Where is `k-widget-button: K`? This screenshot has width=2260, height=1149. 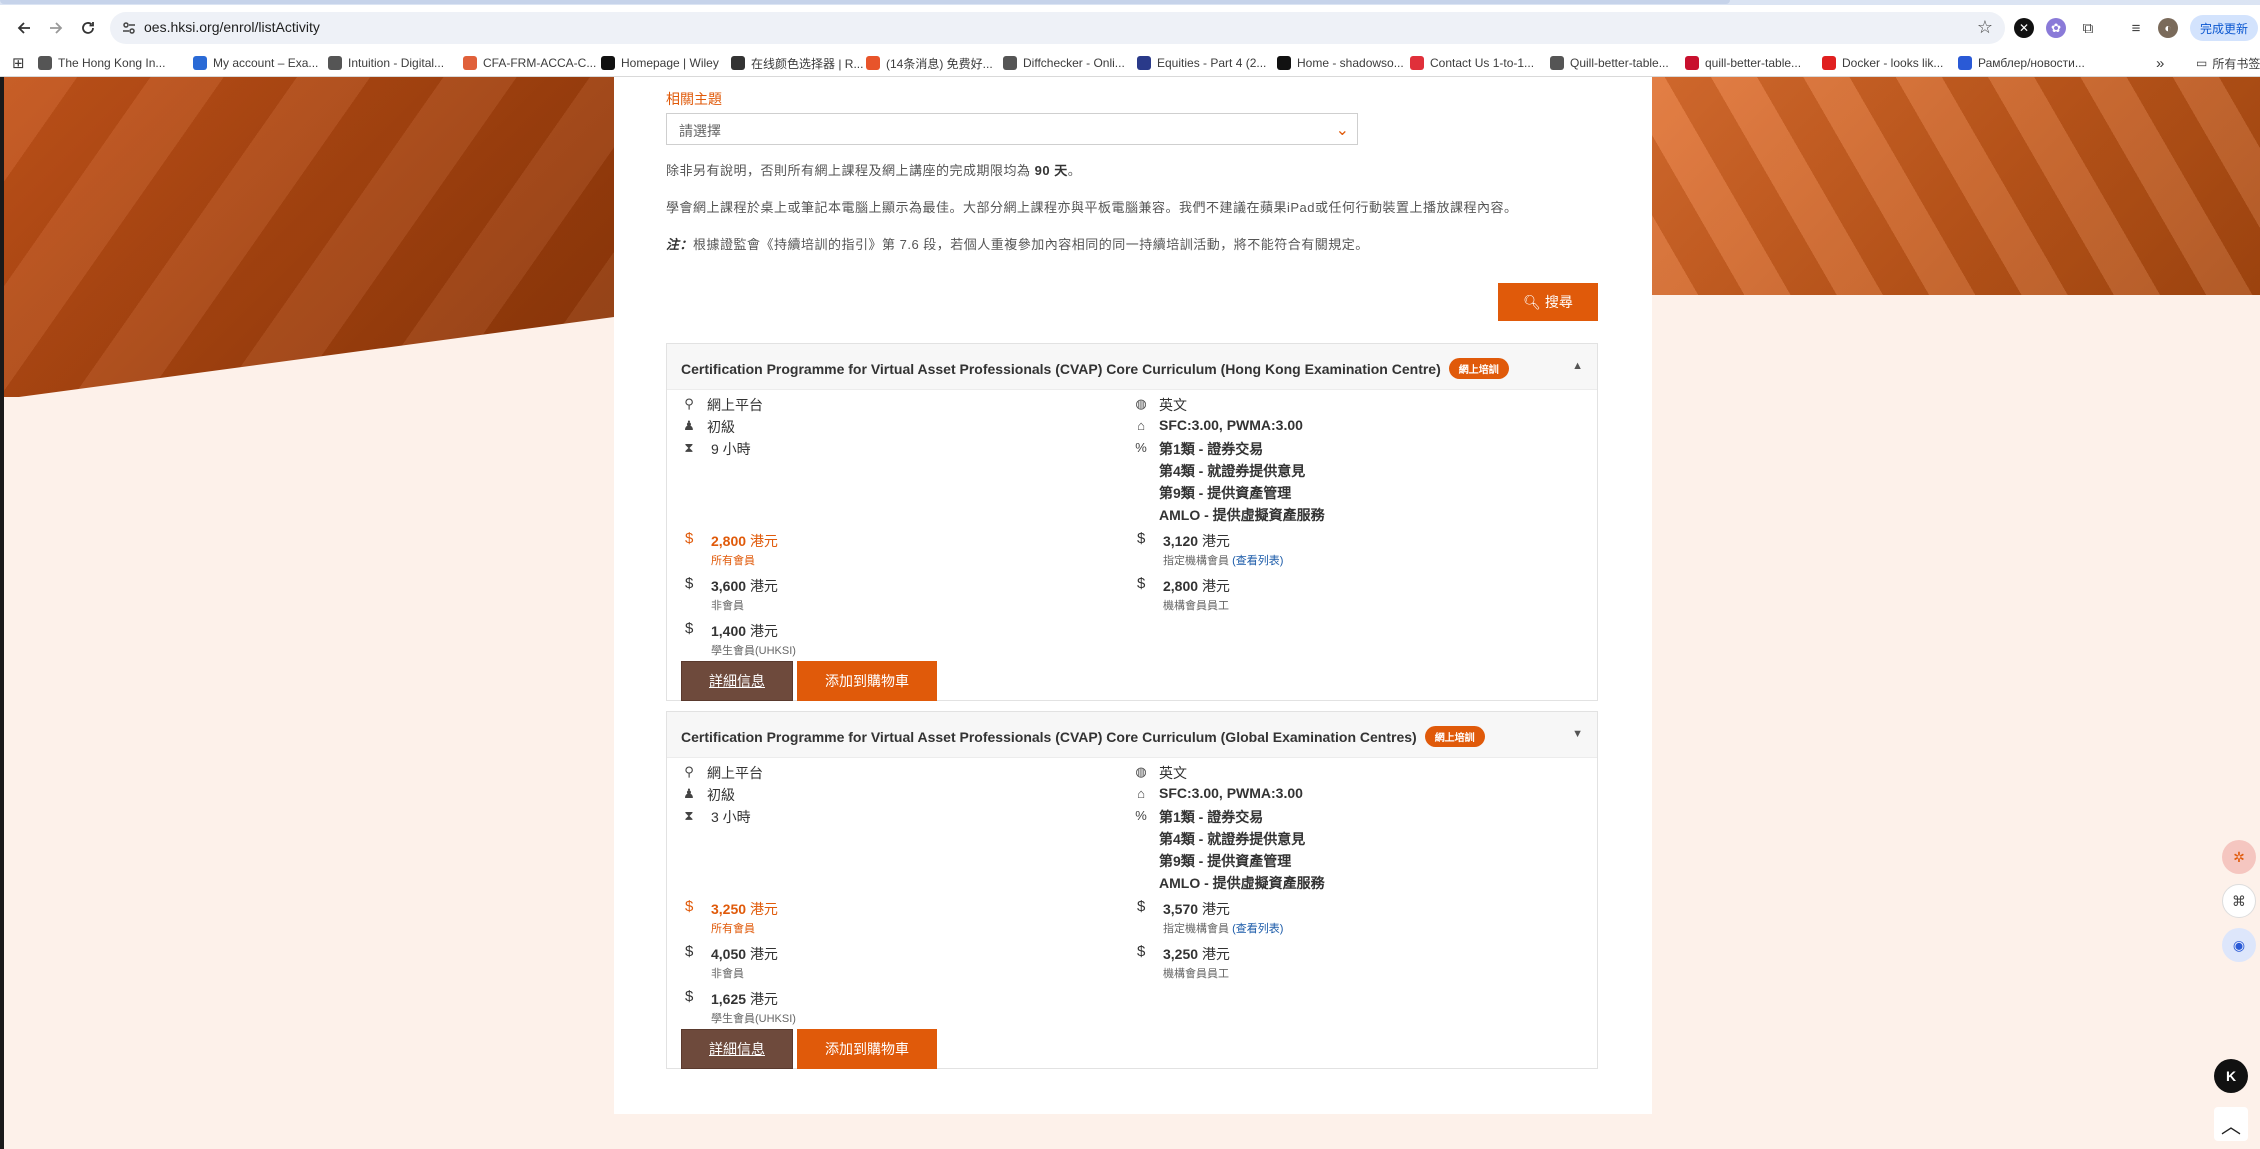 k-widget-button: K is located at coordinates (2231, 1076).